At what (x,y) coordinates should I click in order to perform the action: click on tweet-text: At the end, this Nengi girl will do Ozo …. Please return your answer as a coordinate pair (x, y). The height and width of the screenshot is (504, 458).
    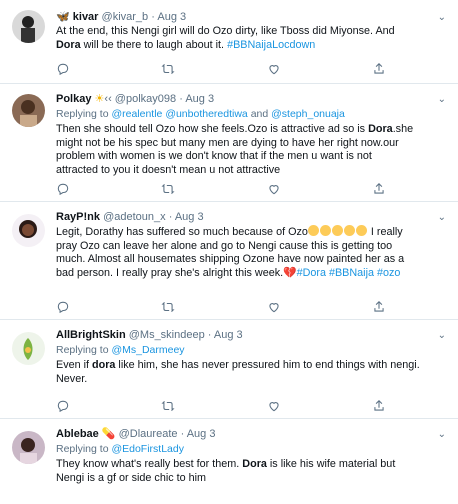
    Looking at the image, I should click on (225, 38).